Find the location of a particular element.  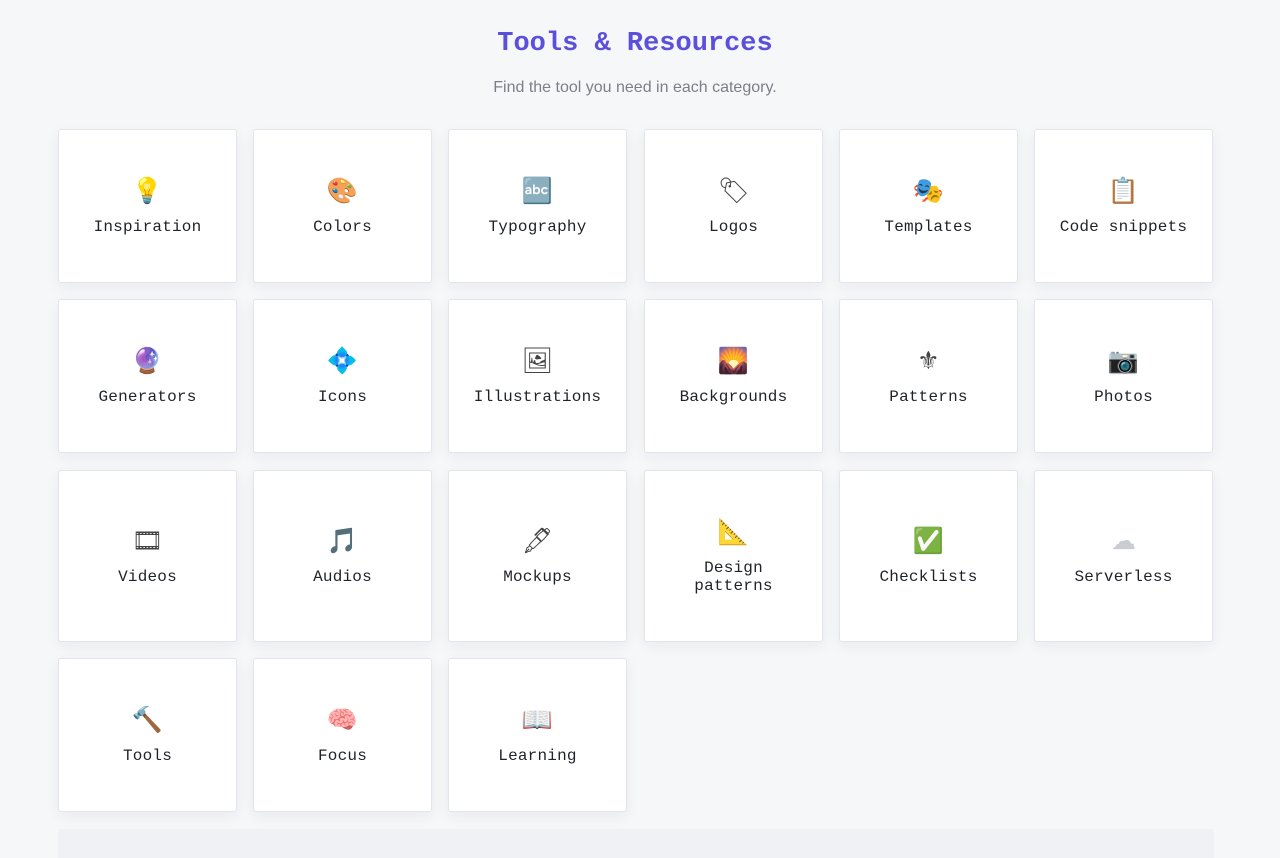

category-label: Learning is located at coordinates (537, 756).